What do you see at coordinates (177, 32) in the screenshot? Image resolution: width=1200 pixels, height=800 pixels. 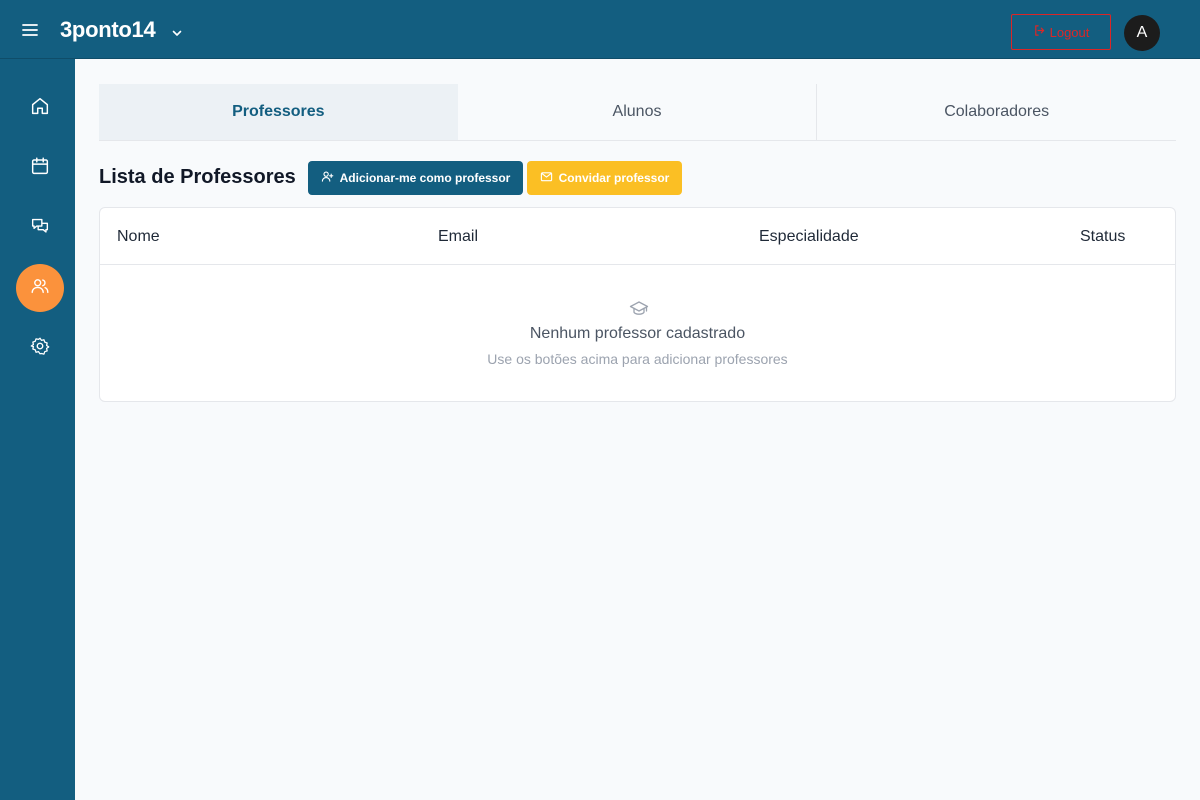 I see `chevron-down-icon` at bounding box center [177, 32].